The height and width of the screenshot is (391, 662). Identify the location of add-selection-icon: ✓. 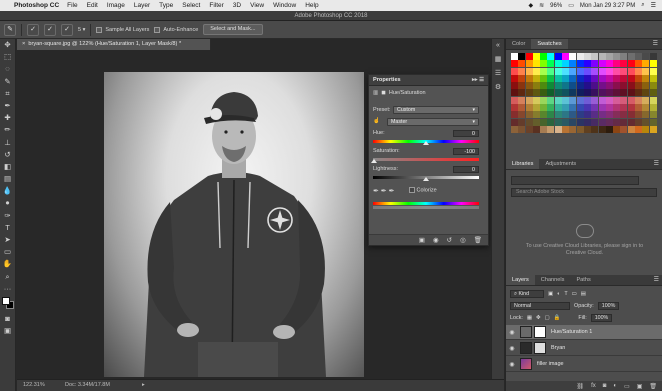
(50, 29).